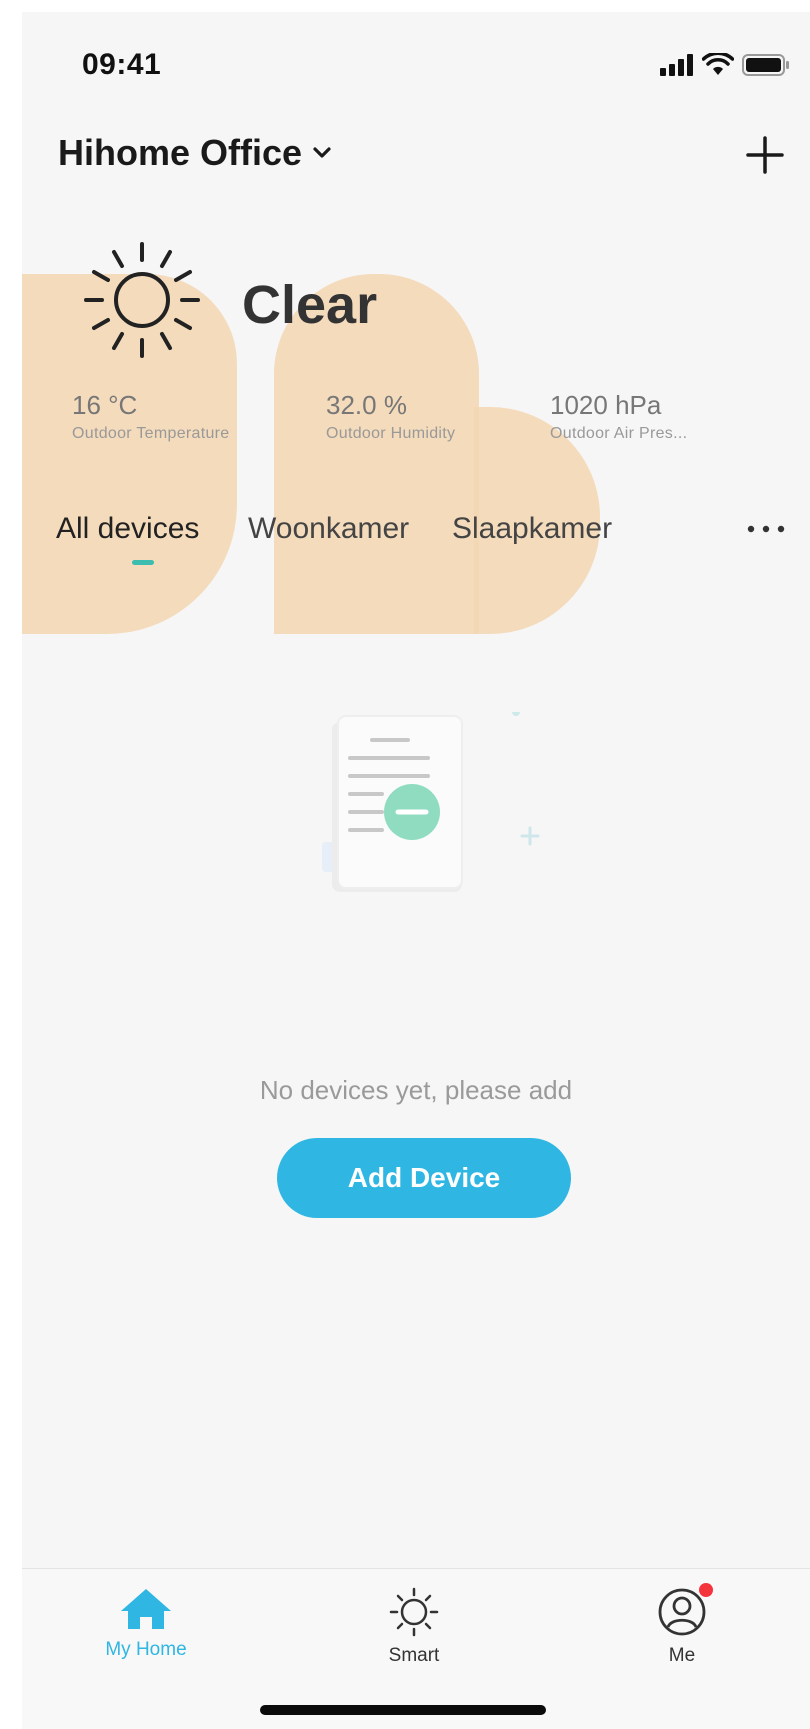  What do you see at coordinates (765, 65) in the screenshot?
I see `battery-icon` at bounding box center [765, 65].